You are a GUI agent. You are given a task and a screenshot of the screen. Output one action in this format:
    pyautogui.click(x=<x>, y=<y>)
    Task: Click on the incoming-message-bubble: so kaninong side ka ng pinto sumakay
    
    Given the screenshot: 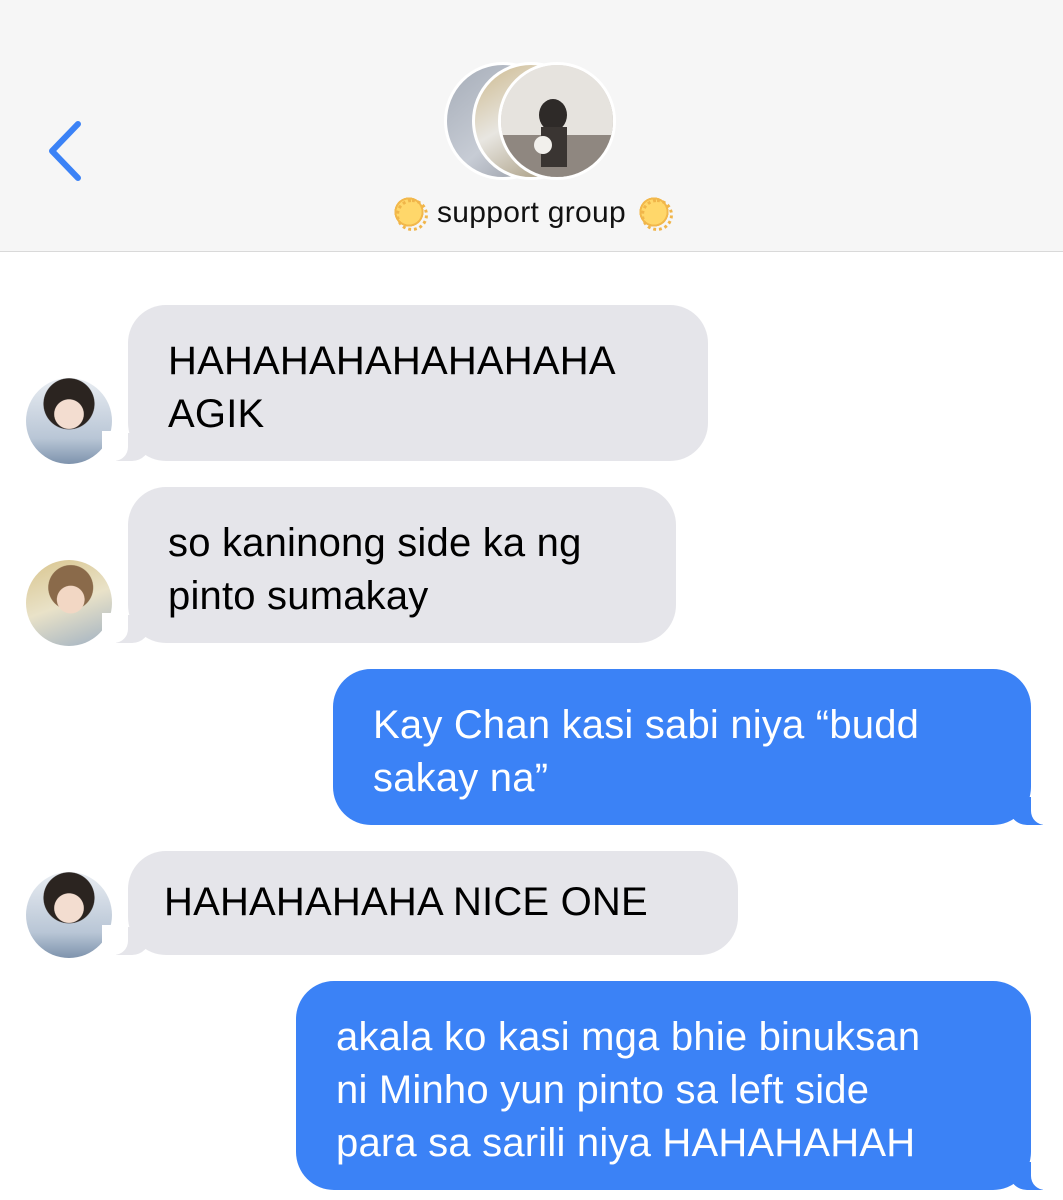 What is the action you would take?
    pyautogui.click(x=389, y=565)
    